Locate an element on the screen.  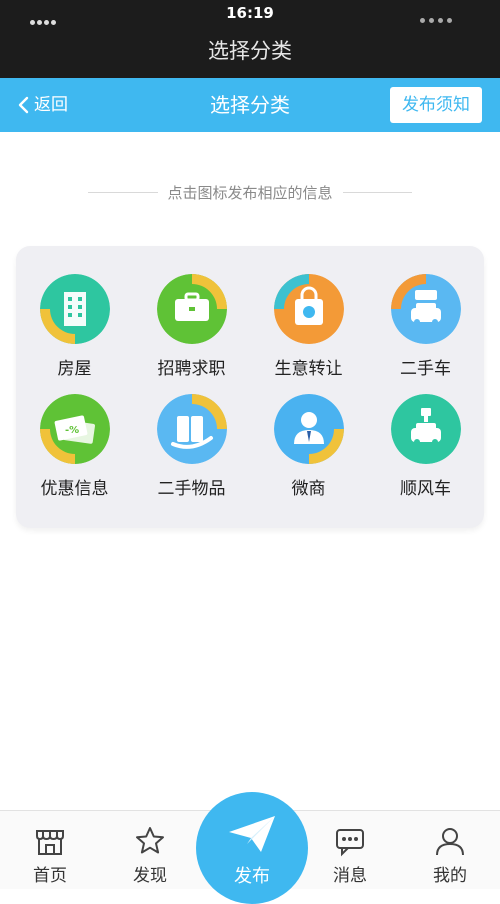
used-car-icon is located at coordinates (426, 309).